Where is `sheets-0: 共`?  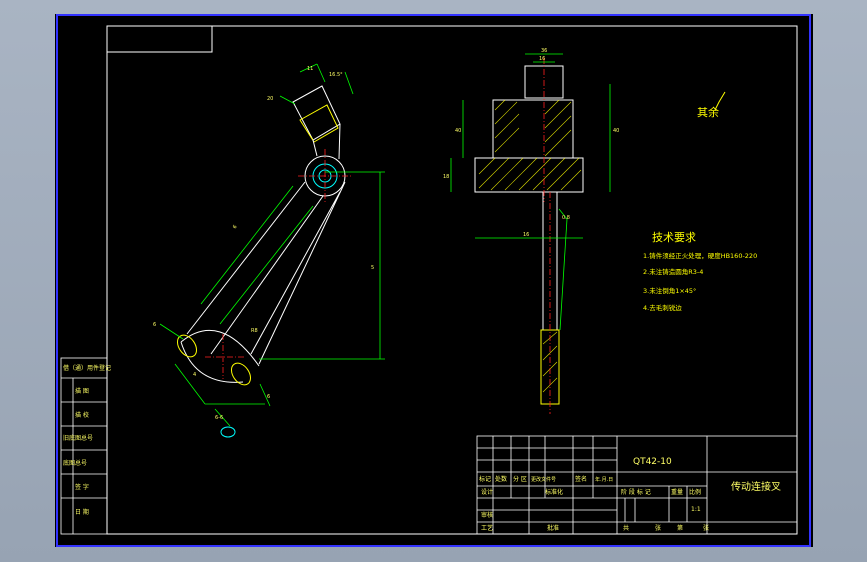
sheets-0: 共 is located at coordinates (626, 528).